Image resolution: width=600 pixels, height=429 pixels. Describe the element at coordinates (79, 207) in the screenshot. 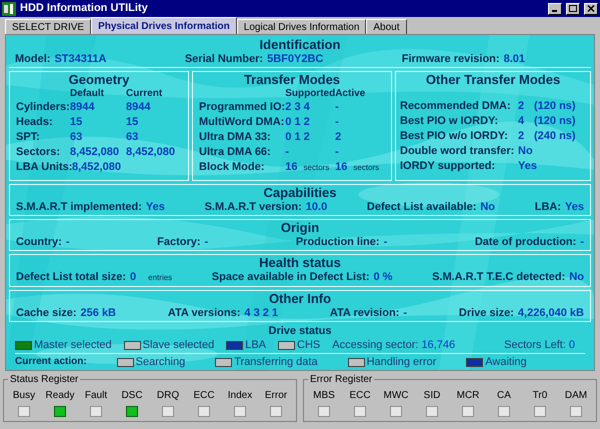

I see `field-label: S.M.A.R.T implemented:` at that location.